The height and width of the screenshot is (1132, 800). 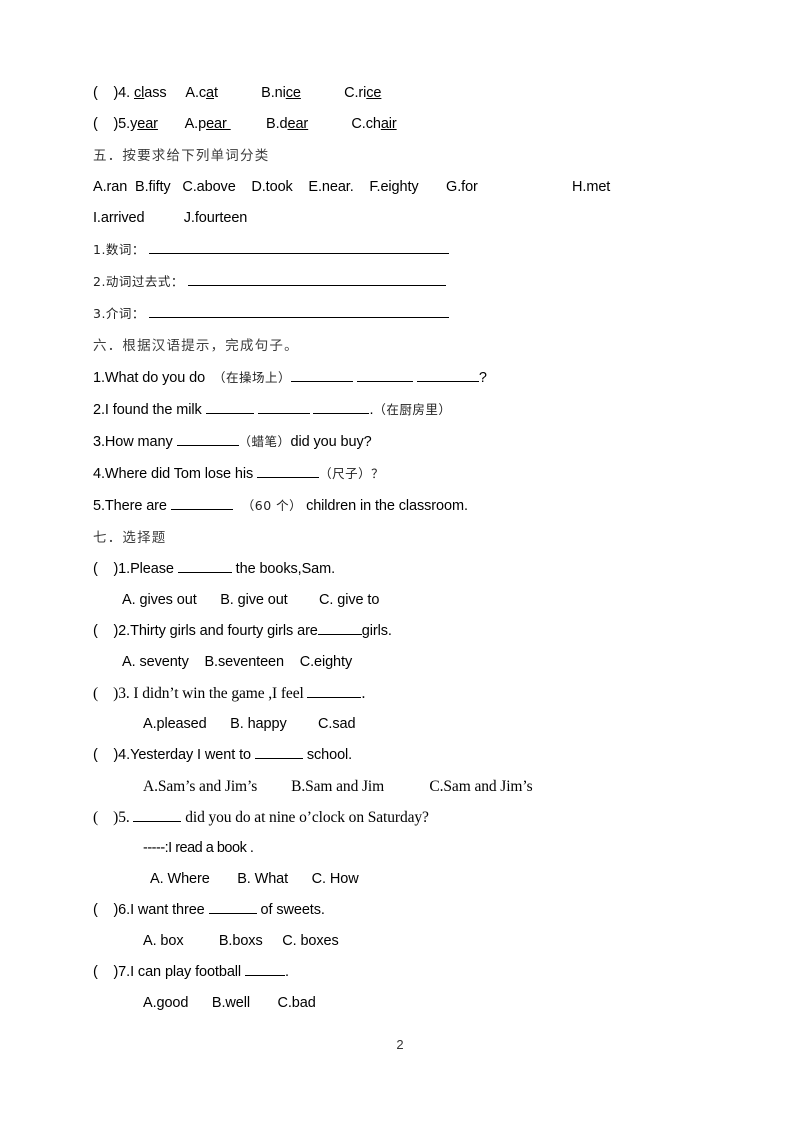 I want to click on choice-question-row: ( )4.Yesterday I went to school., so click(x=223, y=754).